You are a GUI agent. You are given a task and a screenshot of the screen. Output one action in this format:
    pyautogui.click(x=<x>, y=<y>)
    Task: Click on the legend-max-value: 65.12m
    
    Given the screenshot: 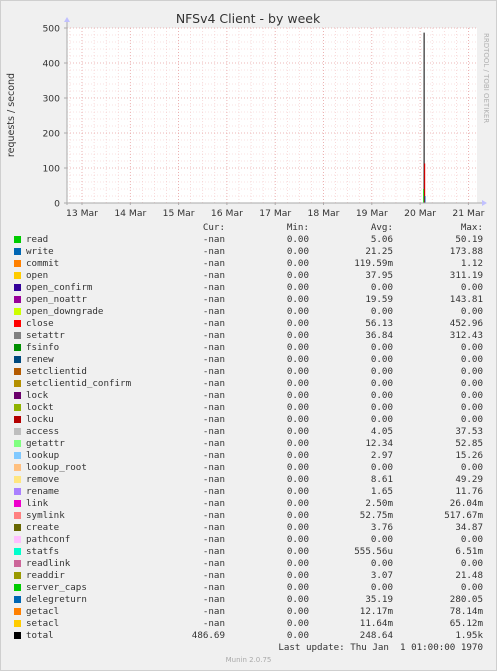 What is the action you would take?
    pyautogui.click(x=466, y=623)
    